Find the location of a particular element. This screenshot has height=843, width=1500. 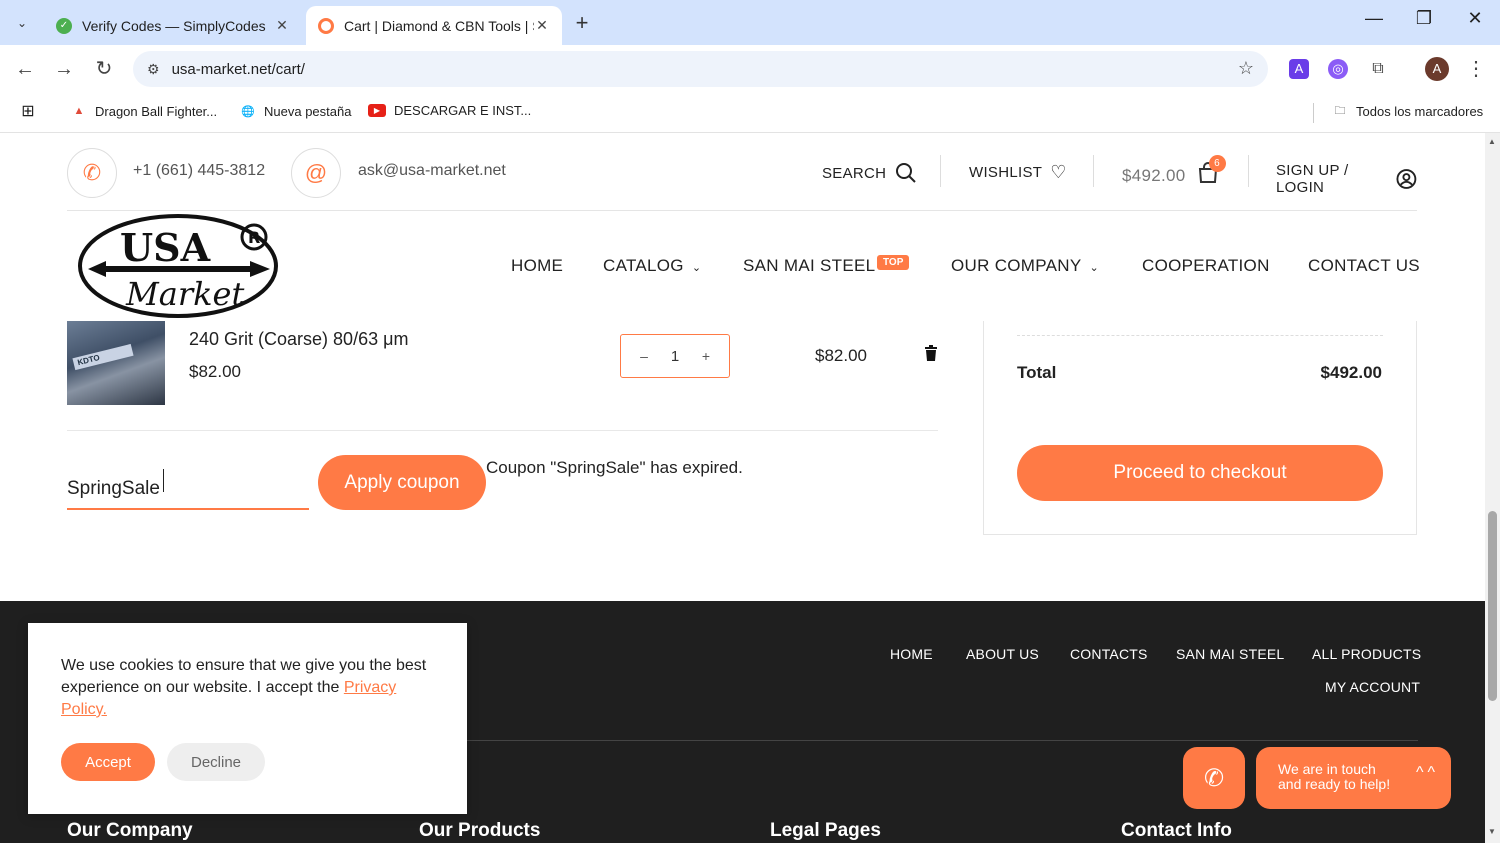

site-settings-icon: ⚙ is located at coordinates (153, 69).